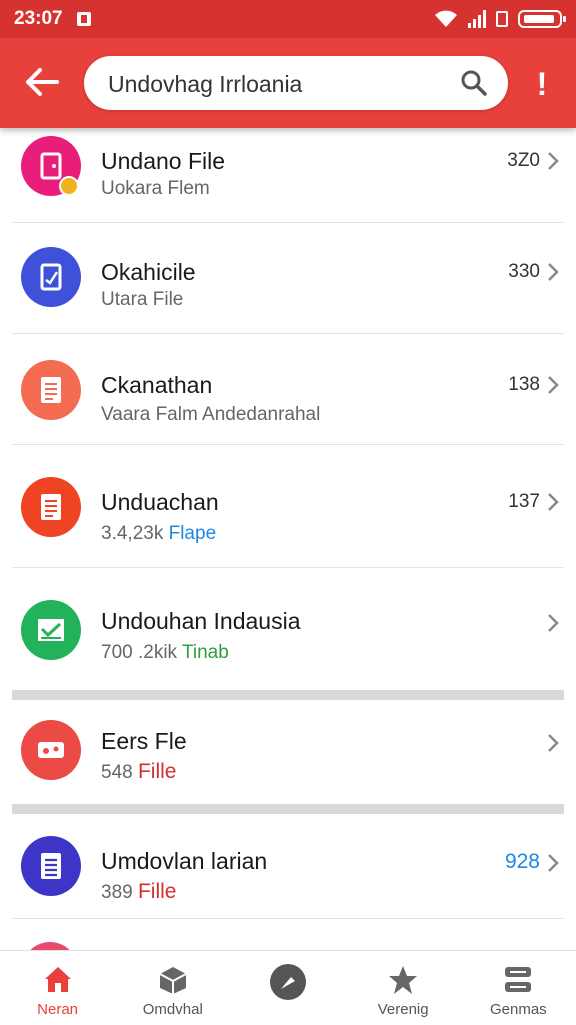 This screenshot has height=1025, width=576. I want to click on list-item-subtitle-accent: Flape, so click(192, 533).